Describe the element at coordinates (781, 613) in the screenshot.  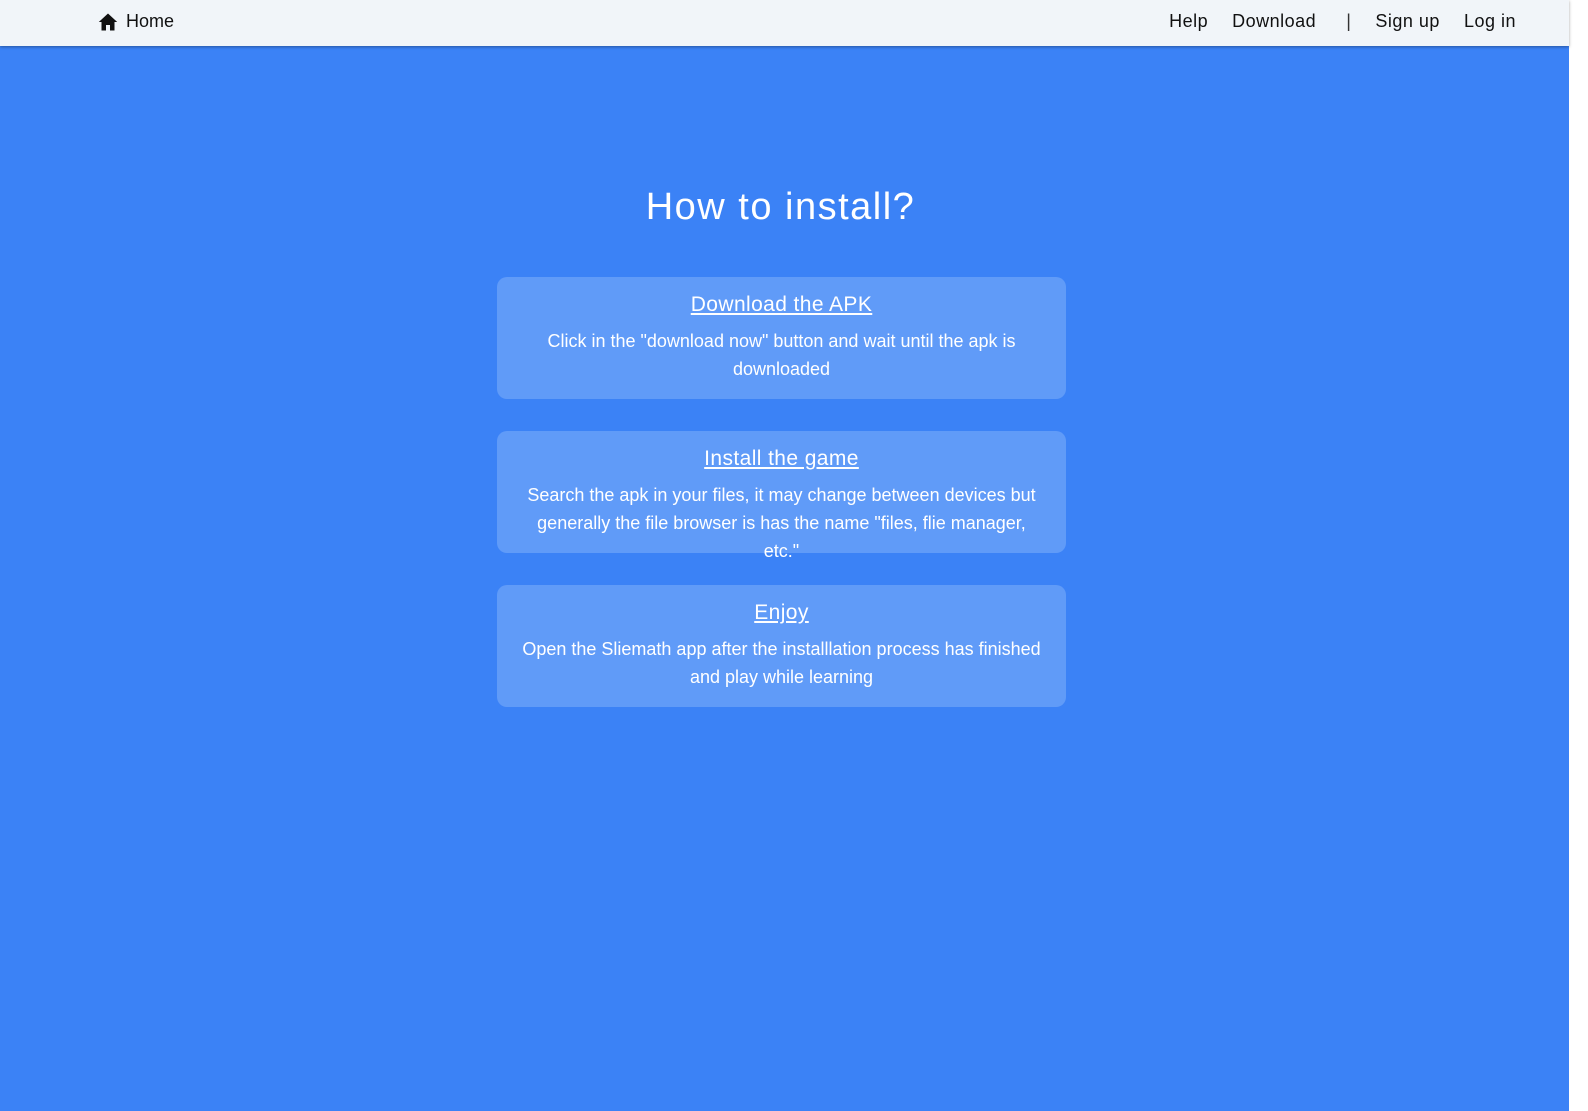
I see `step-title-enjoy: Enjoy` at that location.